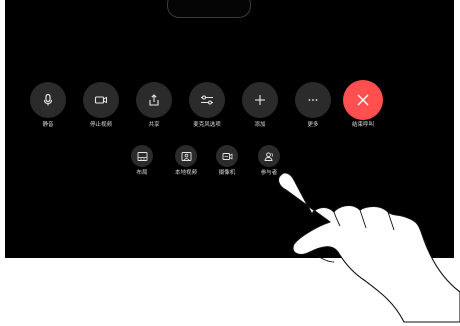  I want to click on share-circle, so click(154, 100).